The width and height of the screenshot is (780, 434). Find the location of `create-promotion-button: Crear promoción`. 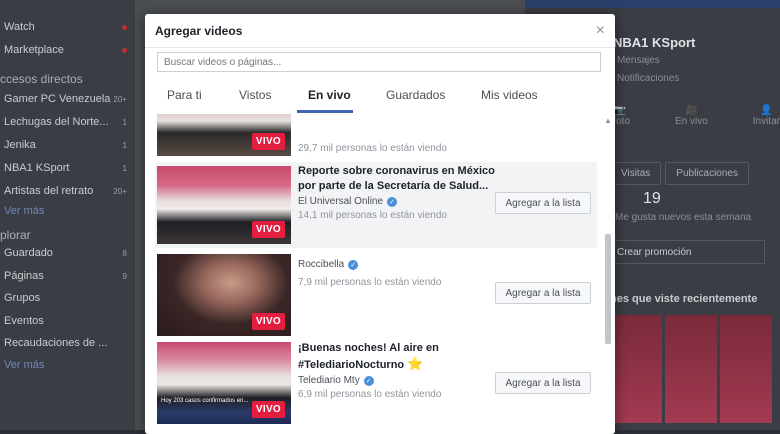

create-promotion-button: Crear promoción is located at coordinates (687, 252).